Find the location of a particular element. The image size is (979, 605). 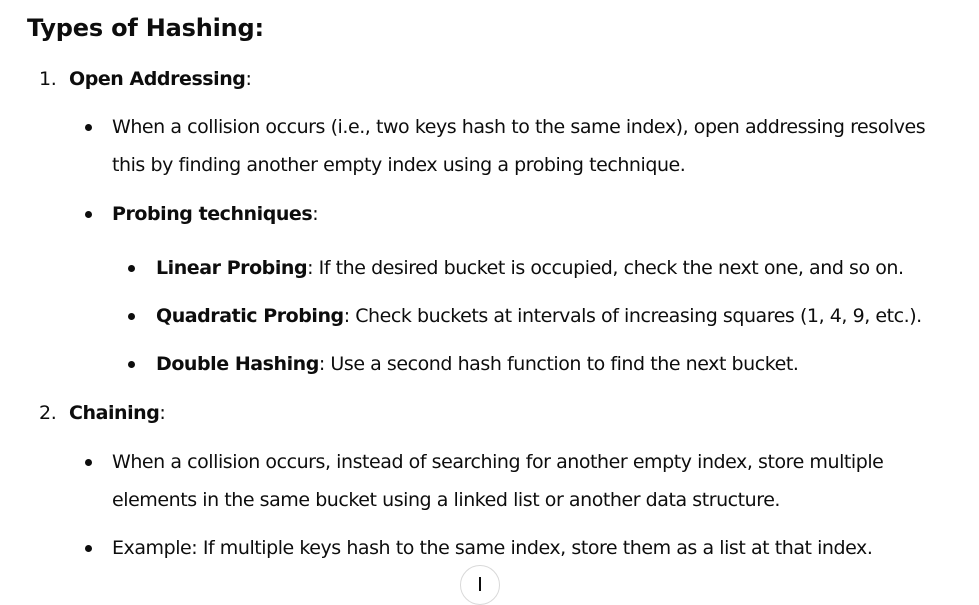

bullet-text-line: Probing techniques: is located at coordinates (215, 214).